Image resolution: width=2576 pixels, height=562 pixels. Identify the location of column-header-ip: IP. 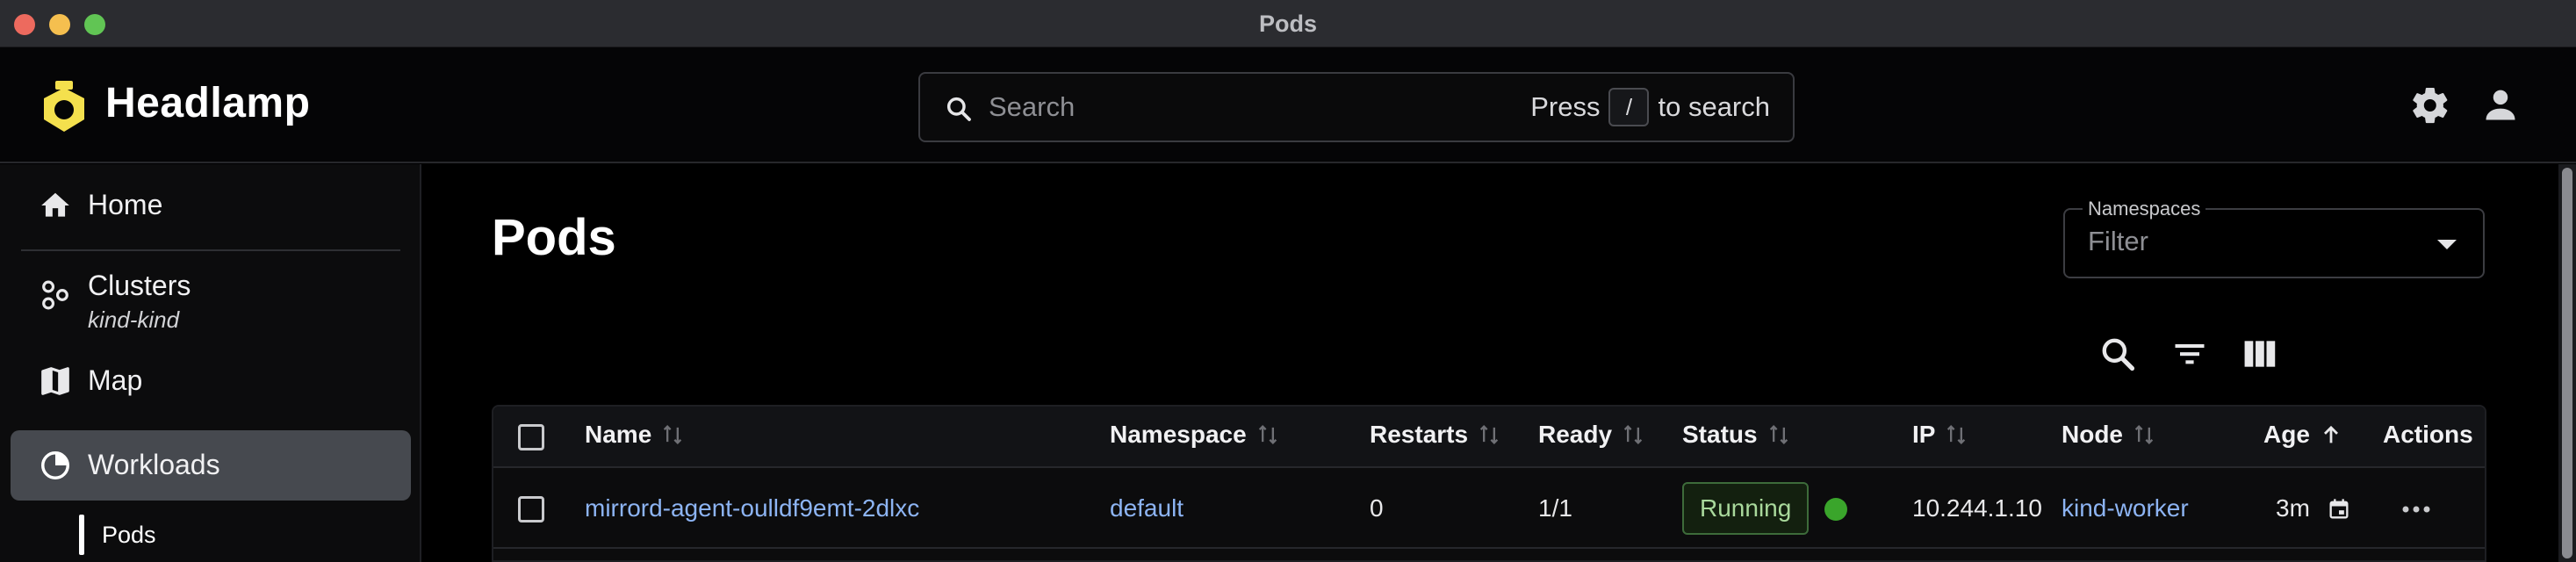
(1940, 435).